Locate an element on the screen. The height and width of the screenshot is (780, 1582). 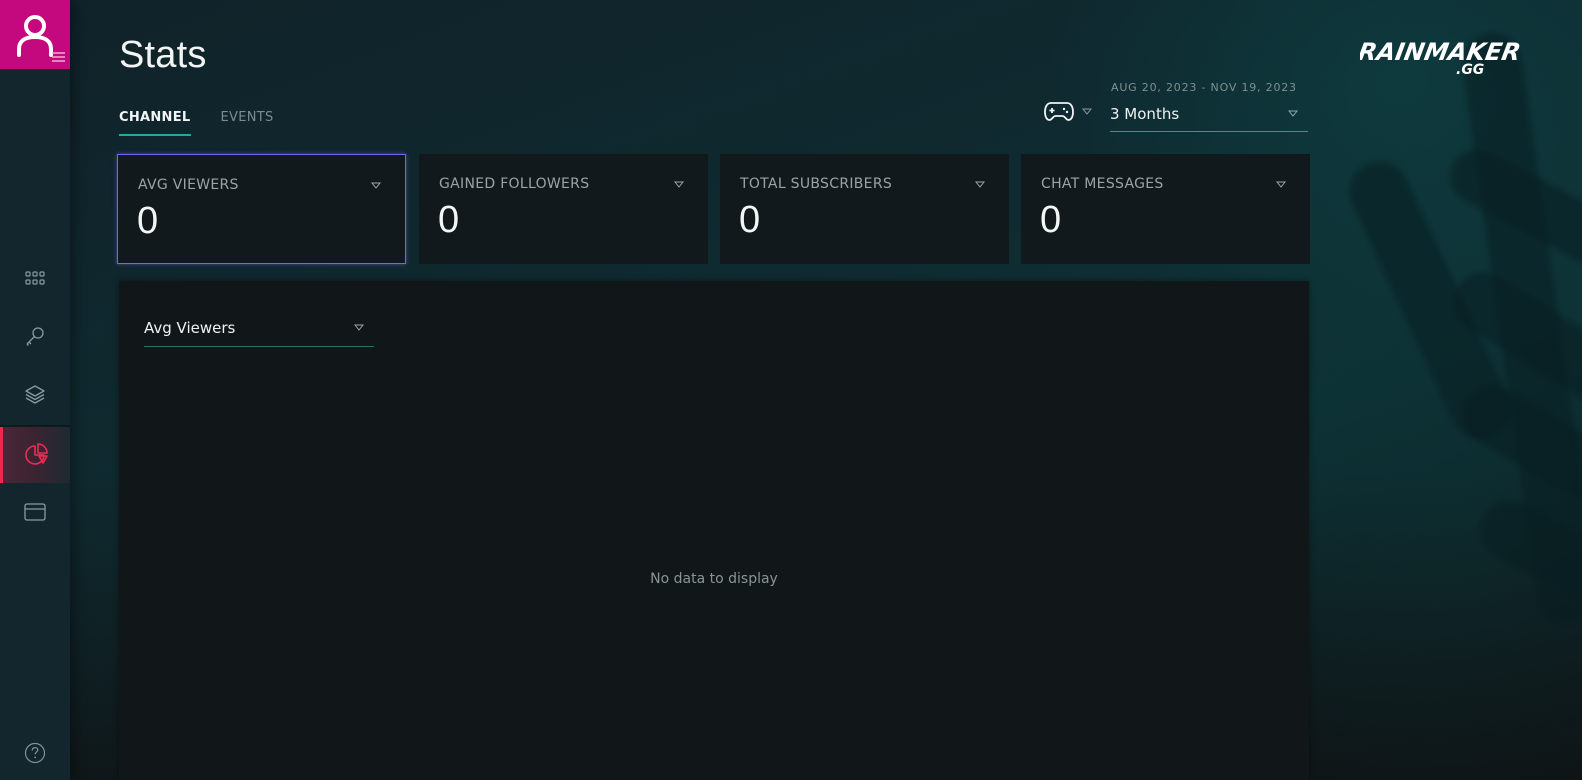
sidebar-item-dashboard is located at coordinates (35, 278).